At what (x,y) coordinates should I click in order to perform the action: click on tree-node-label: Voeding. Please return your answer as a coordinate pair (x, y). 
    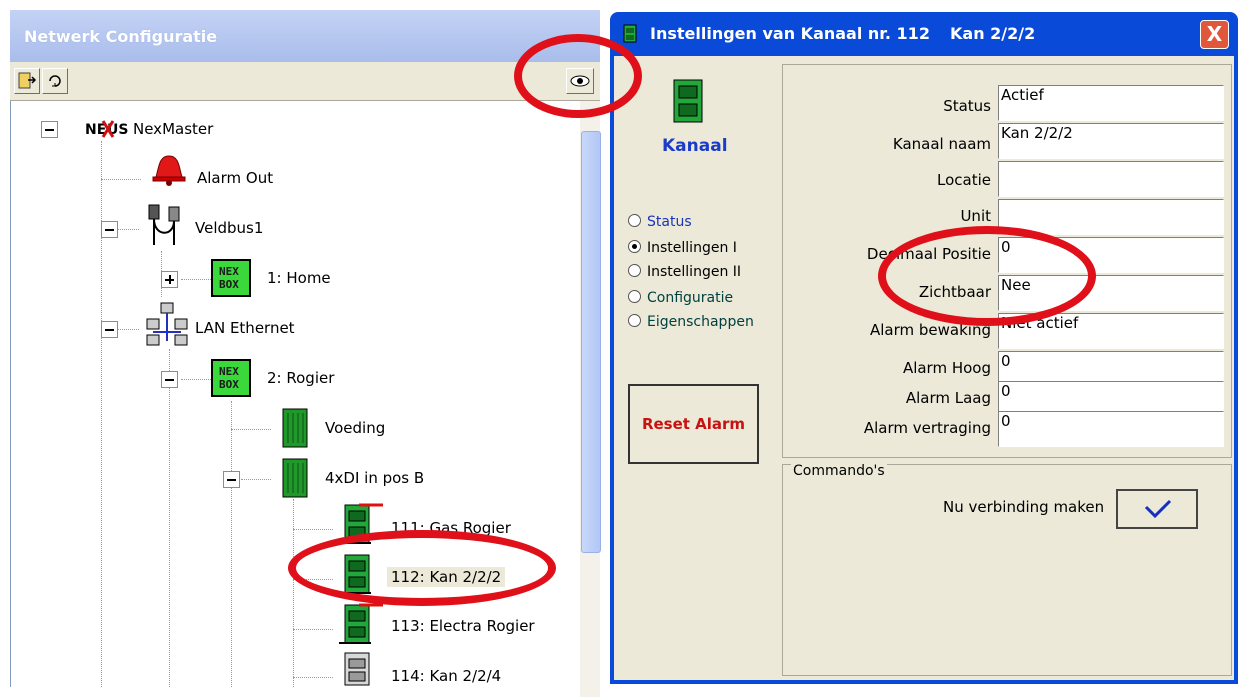
    Looking at the image, I should click on (355, 428).